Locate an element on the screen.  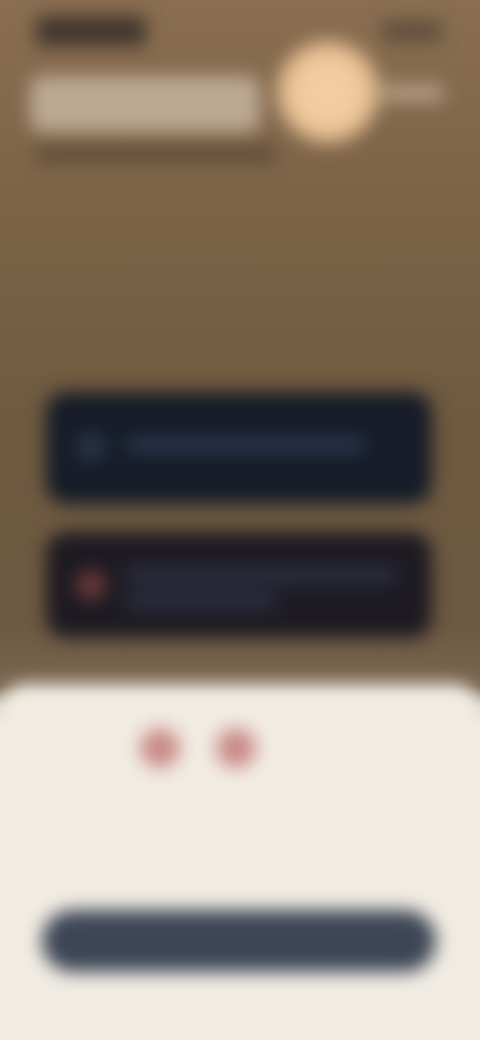
illustration is located at coordinates (205, 748).